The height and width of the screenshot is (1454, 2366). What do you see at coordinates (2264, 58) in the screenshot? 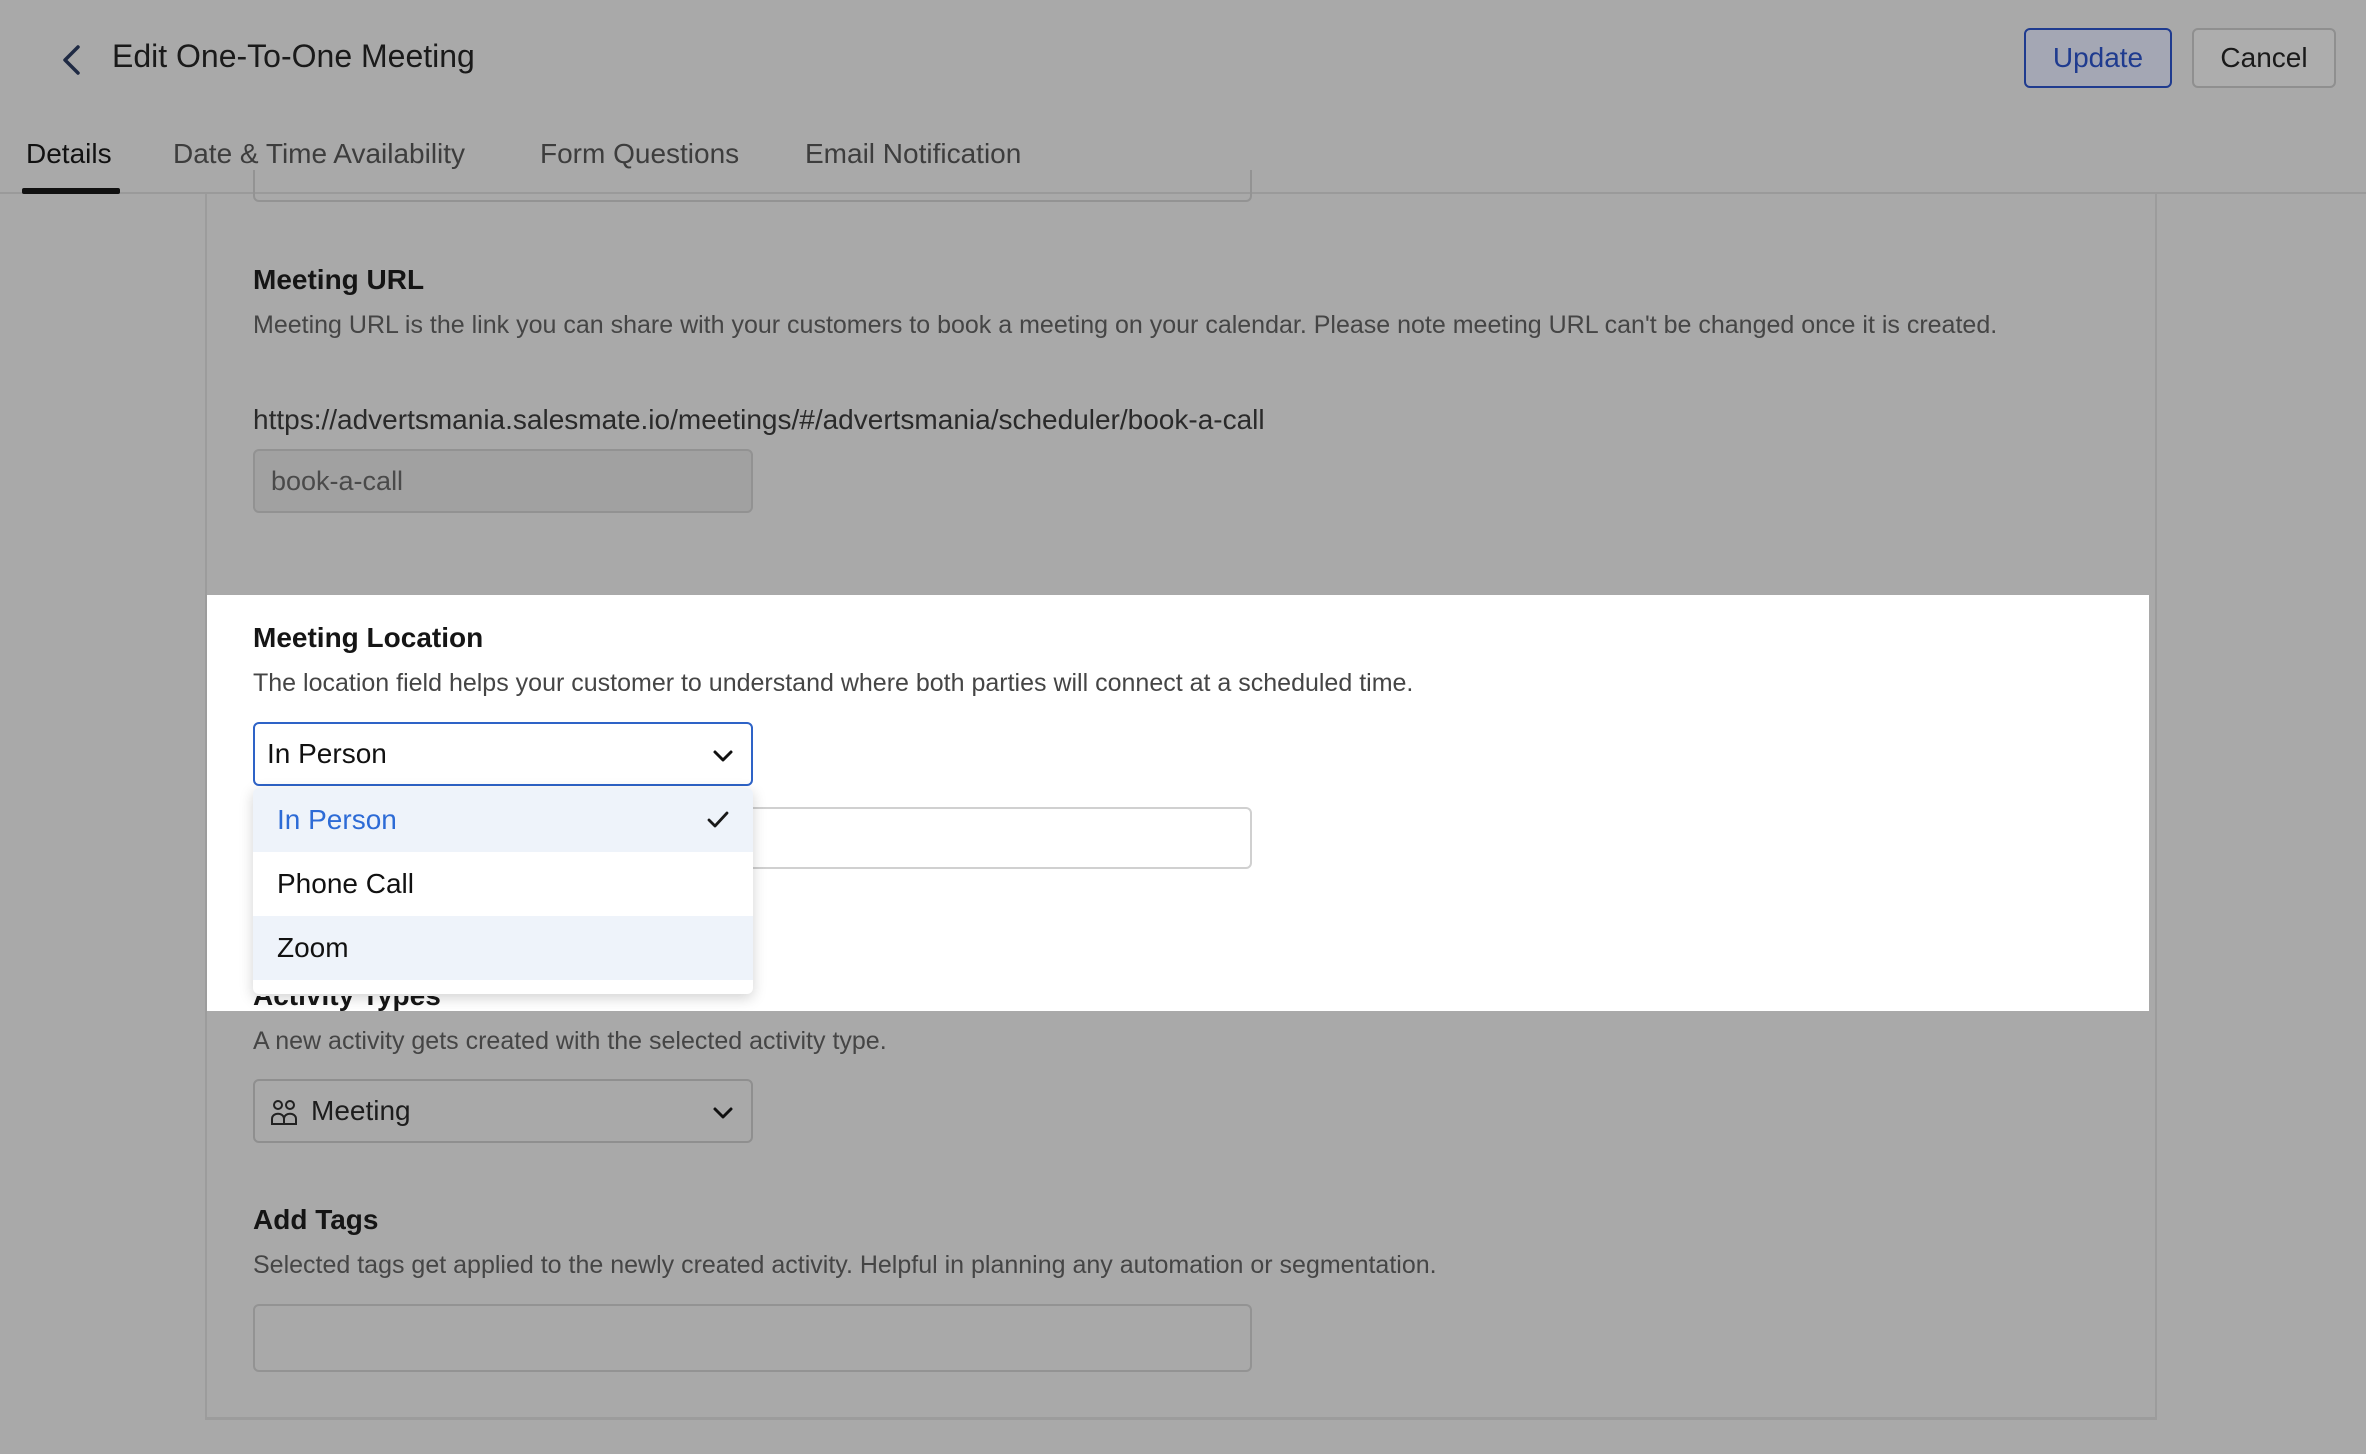
I see `cancel-button: Cancel` at bounding box center [2264, 58].